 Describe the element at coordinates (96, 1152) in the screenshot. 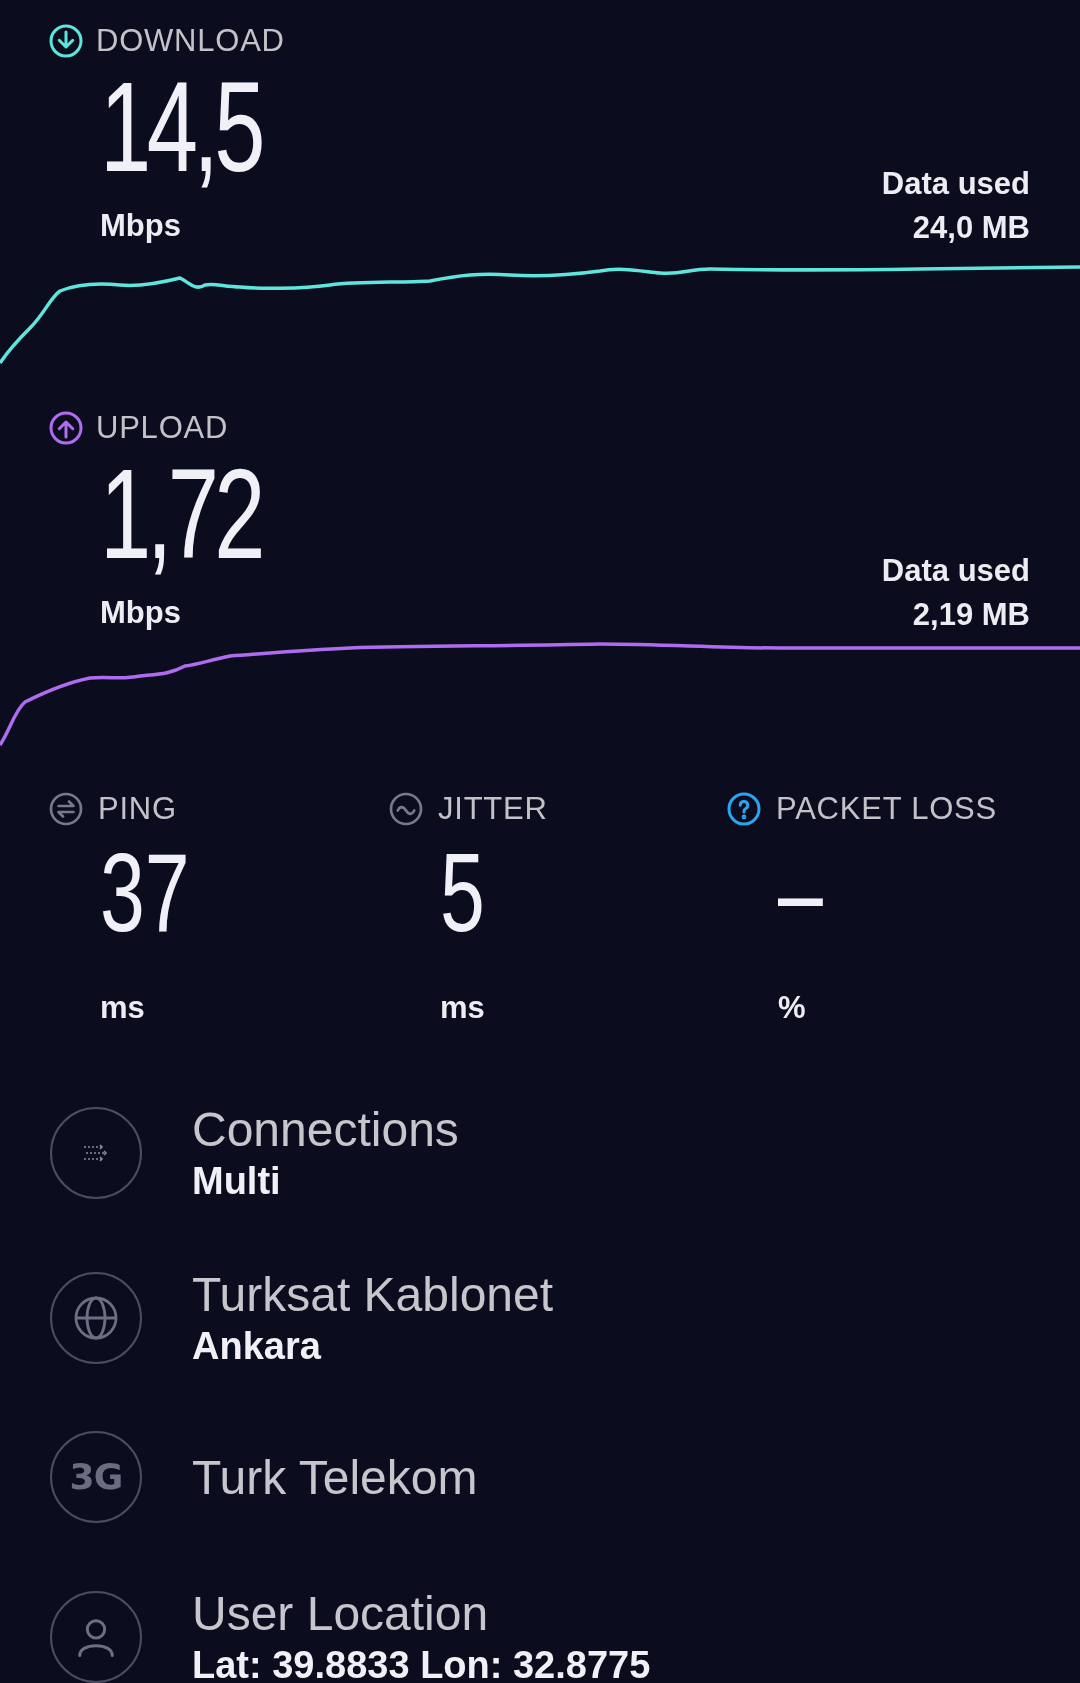

I see `connections-icon` at that location.